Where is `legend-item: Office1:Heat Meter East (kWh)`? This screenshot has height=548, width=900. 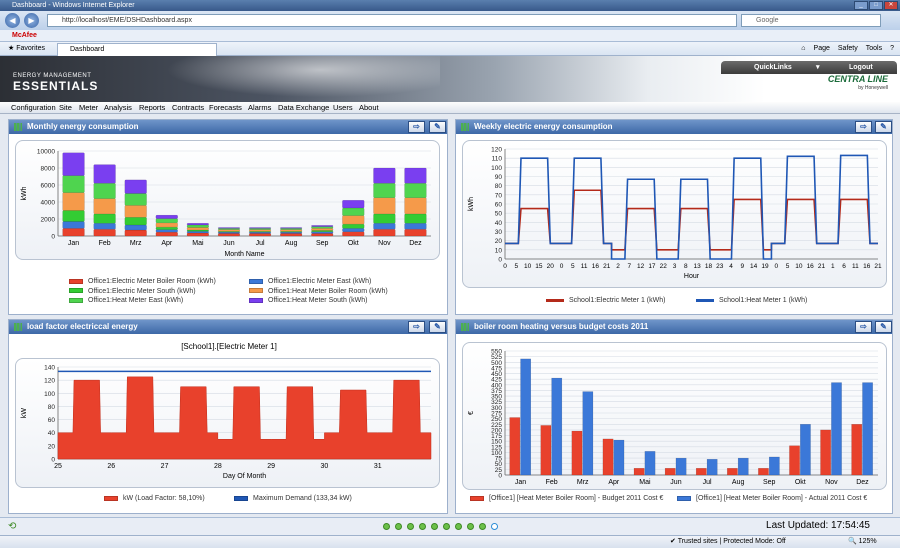
legend-item: Office1:Heat Meter East (kWh) is located at coordinates (126, 300).